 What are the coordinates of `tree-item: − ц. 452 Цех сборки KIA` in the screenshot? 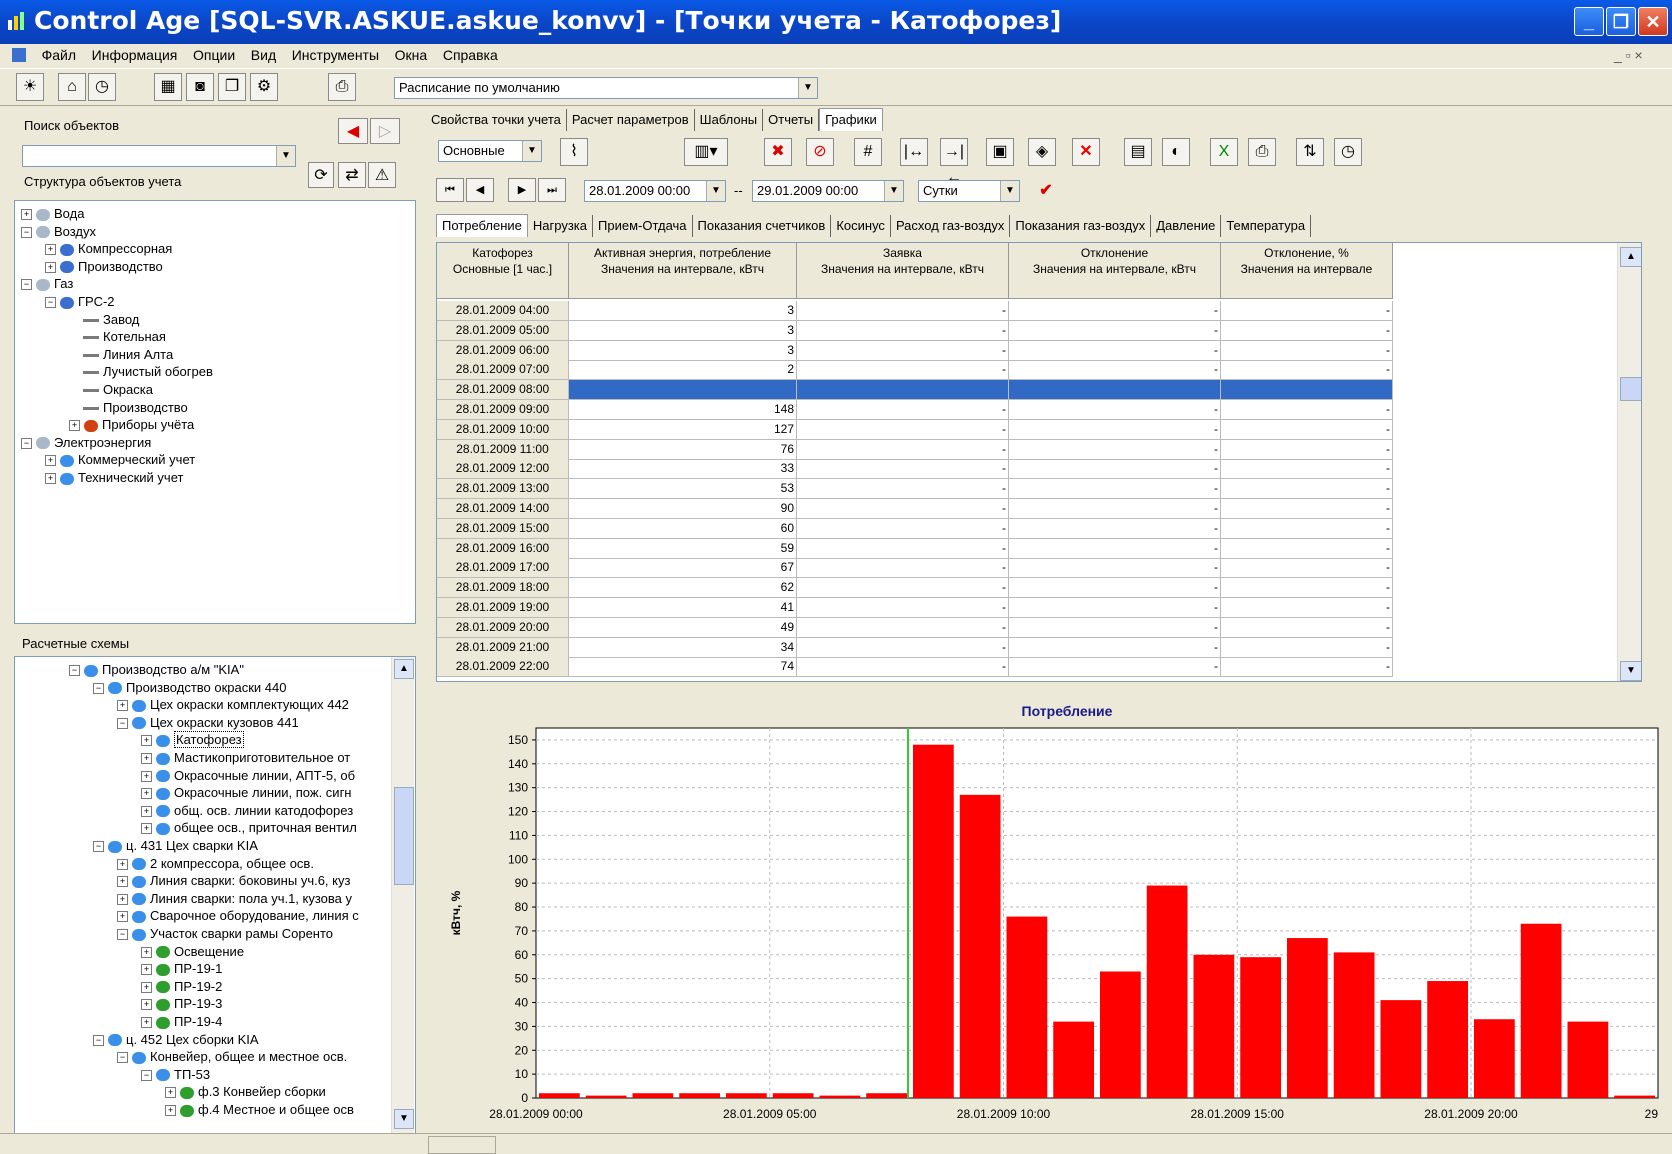 It's located at (176, 1040).